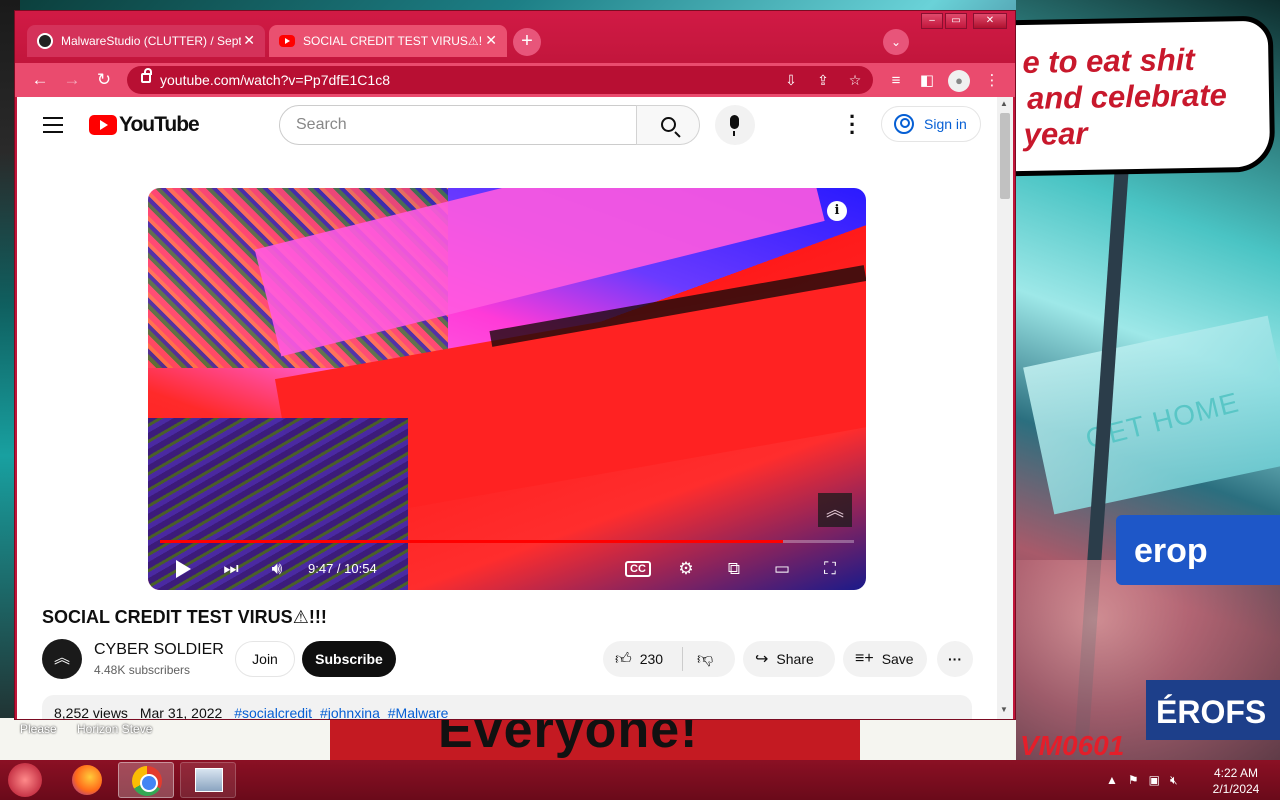 This screenshot has width=1280, height=800. Describe the element at coordinates (735, 125) in the screenshot. I see `voice-search-button` at that location.